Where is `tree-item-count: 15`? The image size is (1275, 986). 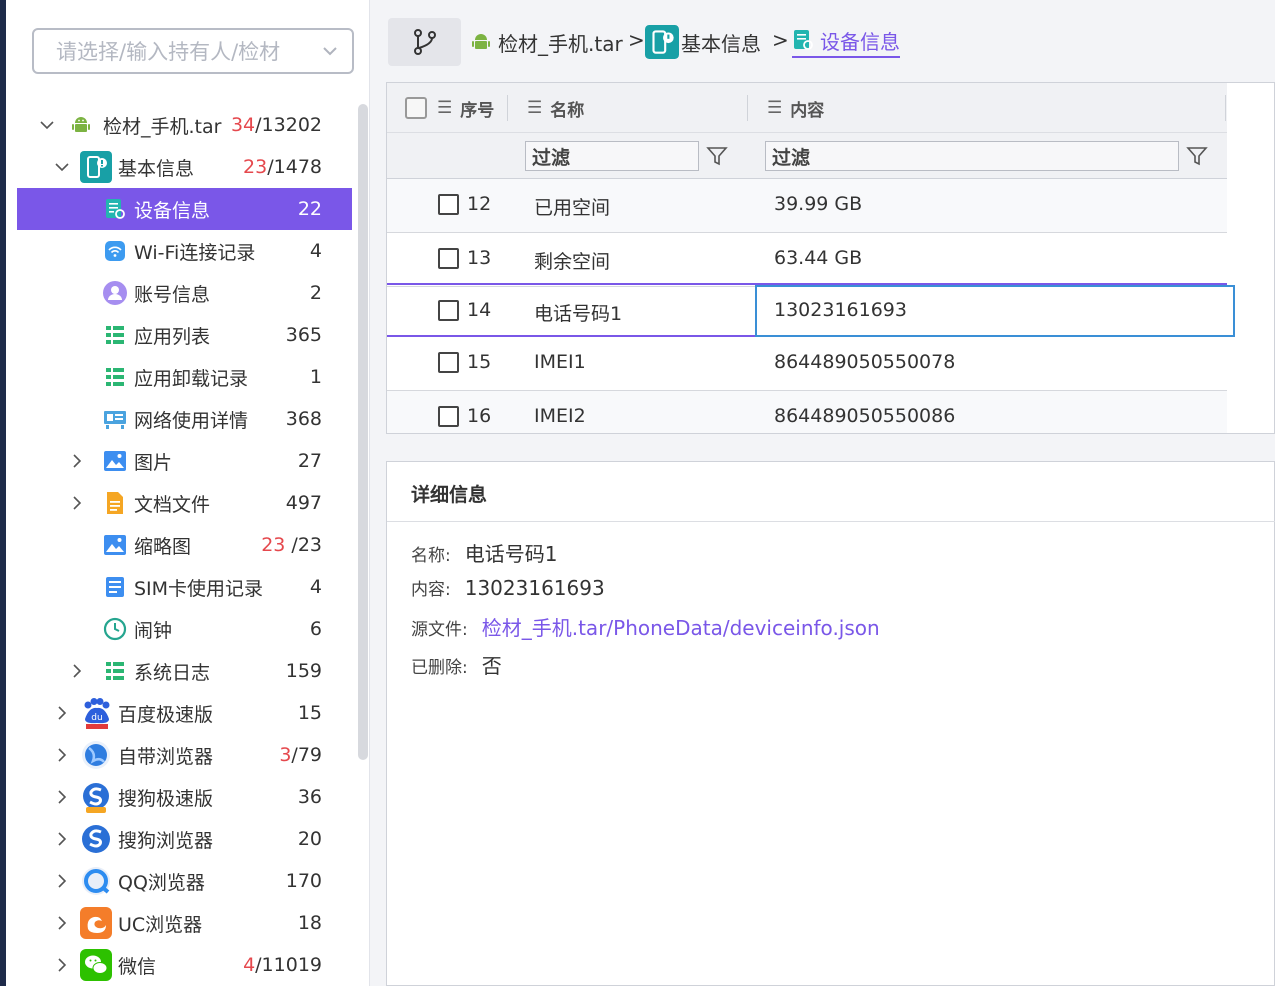 tree-item-count: 15 is located at coordinates (309, 713).